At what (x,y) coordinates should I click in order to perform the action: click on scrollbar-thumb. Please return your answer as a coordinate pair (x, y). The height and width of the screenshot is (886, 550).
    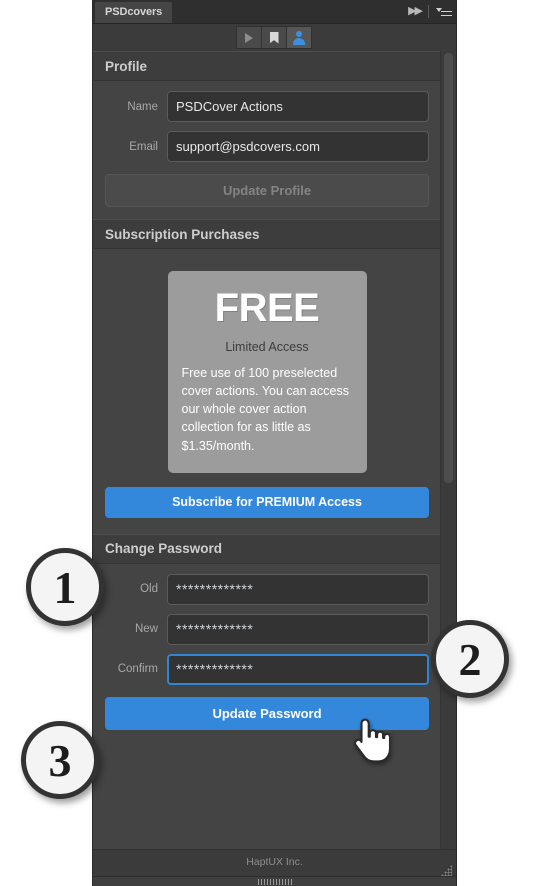
    Looking at the image, I should click on (448, 268).